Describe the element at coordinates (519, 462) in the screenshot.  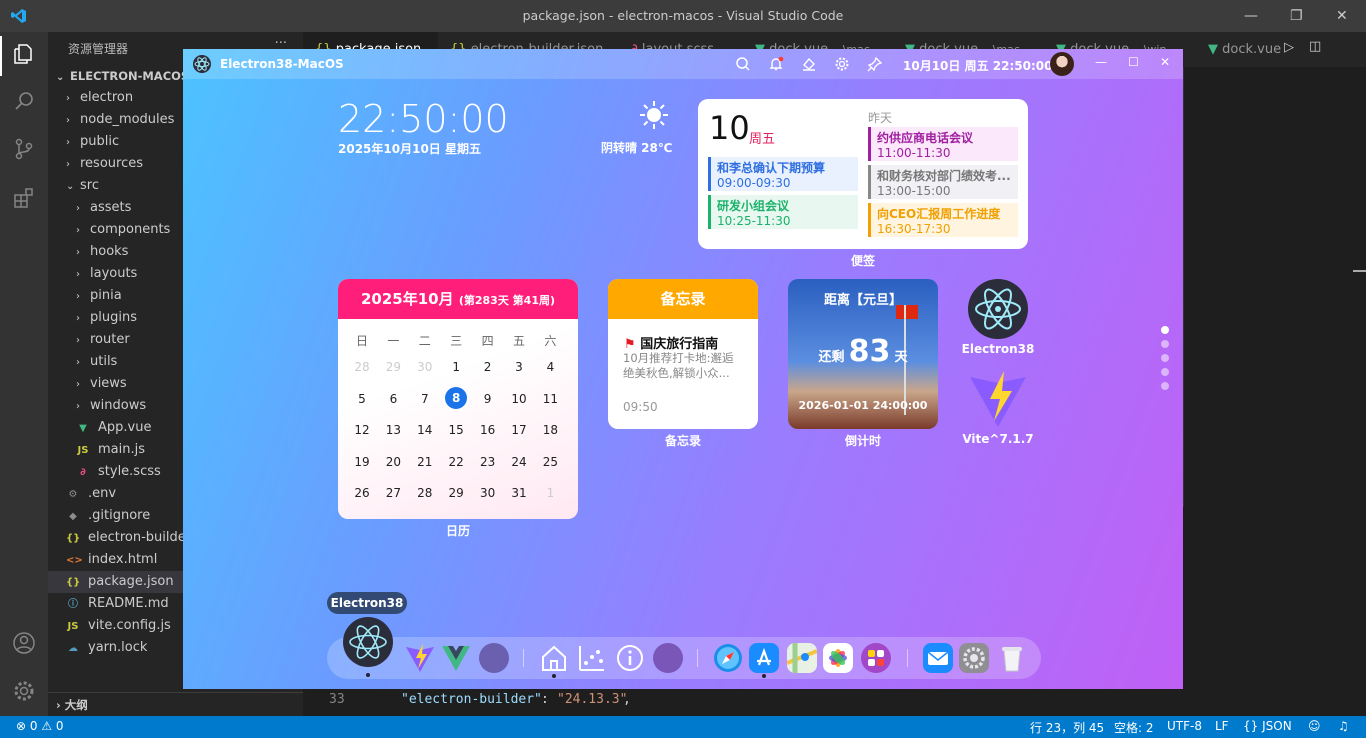
I see `calendar-day: 24` at that location.